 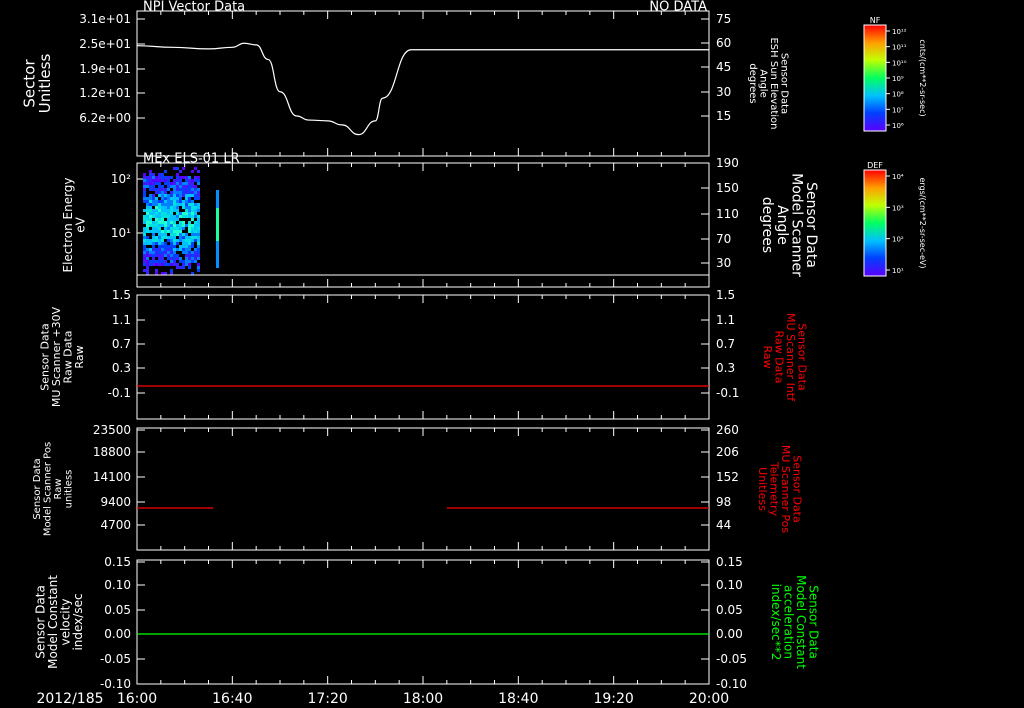 What do you see at coordinates (898, 95) in the screenshot?
I see `colorbar-tick-label: 10⁸` at bounding box center [898, 95].